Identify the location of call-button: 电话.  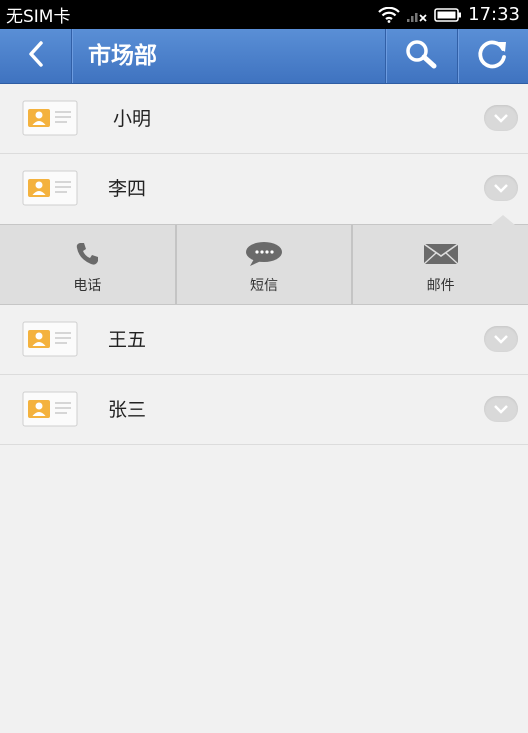
(88, 264).